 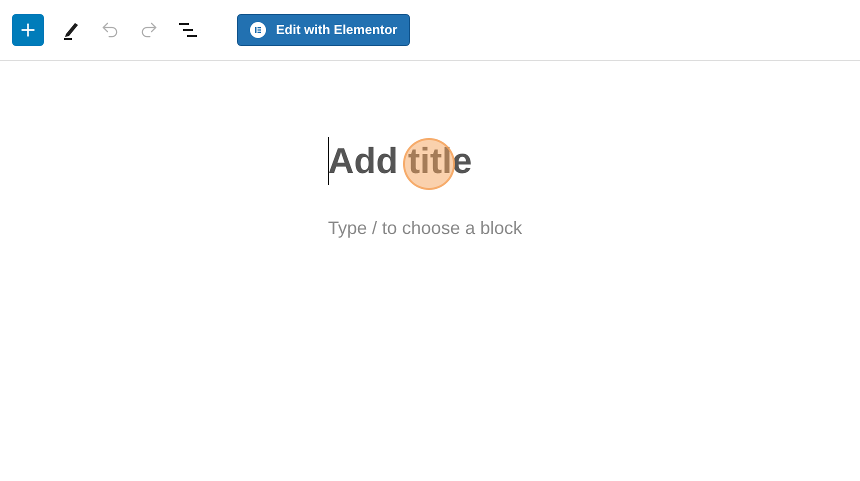 I want to click on list-view-icon, so click(x=188, y=30).